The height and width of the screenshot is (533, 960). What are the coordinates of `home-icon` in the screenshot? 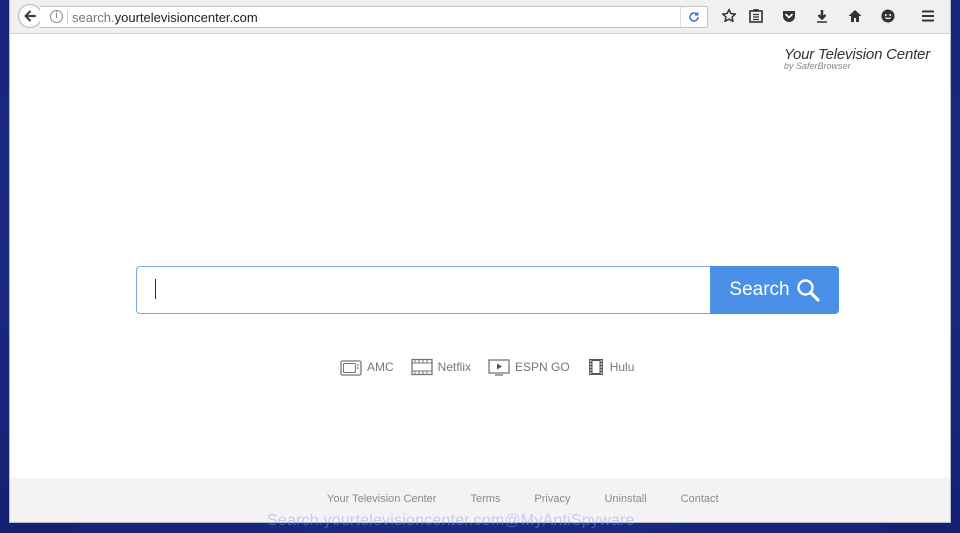 It's located at (855, 16).